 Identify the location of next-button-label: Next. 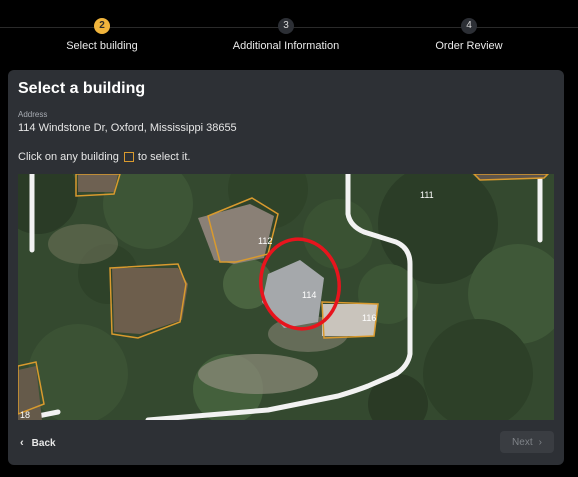
(522, 442).